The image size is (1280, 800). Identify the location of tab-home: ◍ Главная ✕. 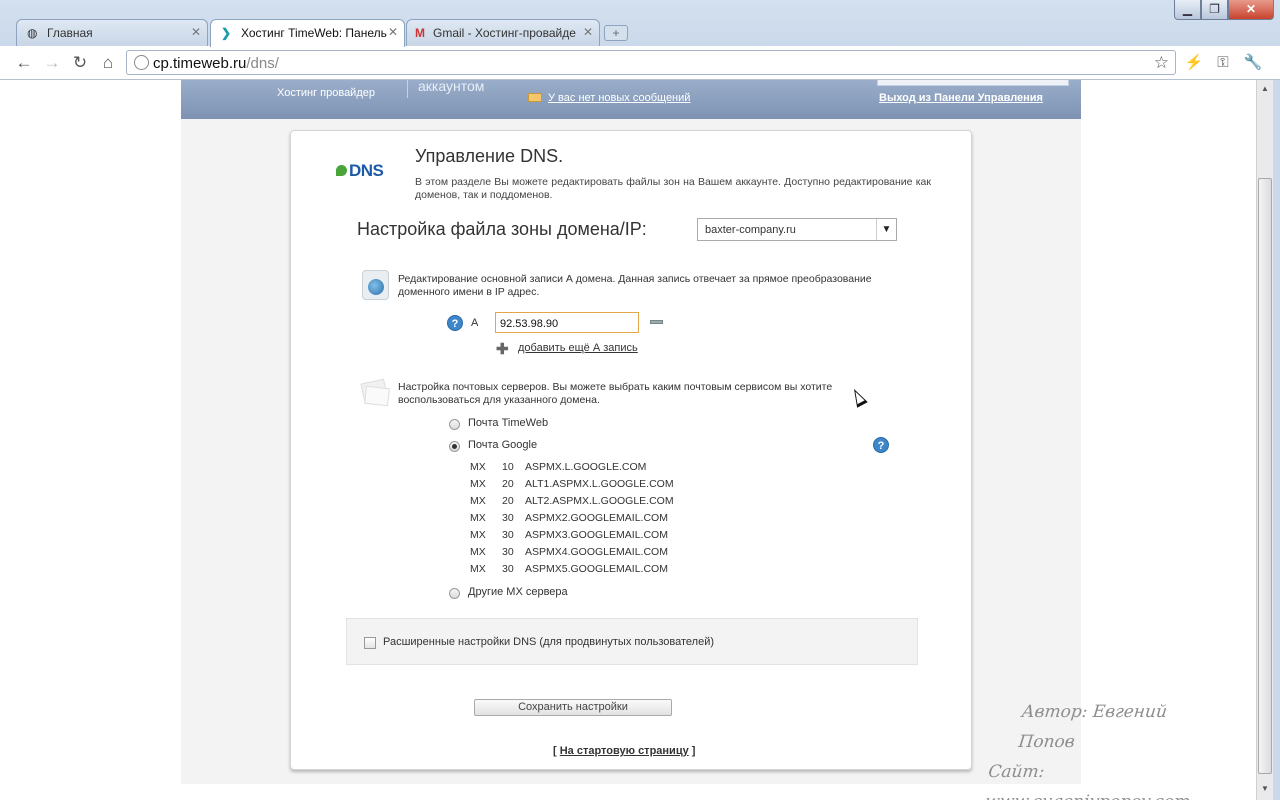
(112, 32).